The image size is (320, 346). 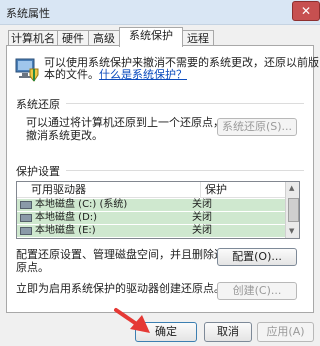 I want to click on window-title: 系统属性, so click(x=28, y=13).